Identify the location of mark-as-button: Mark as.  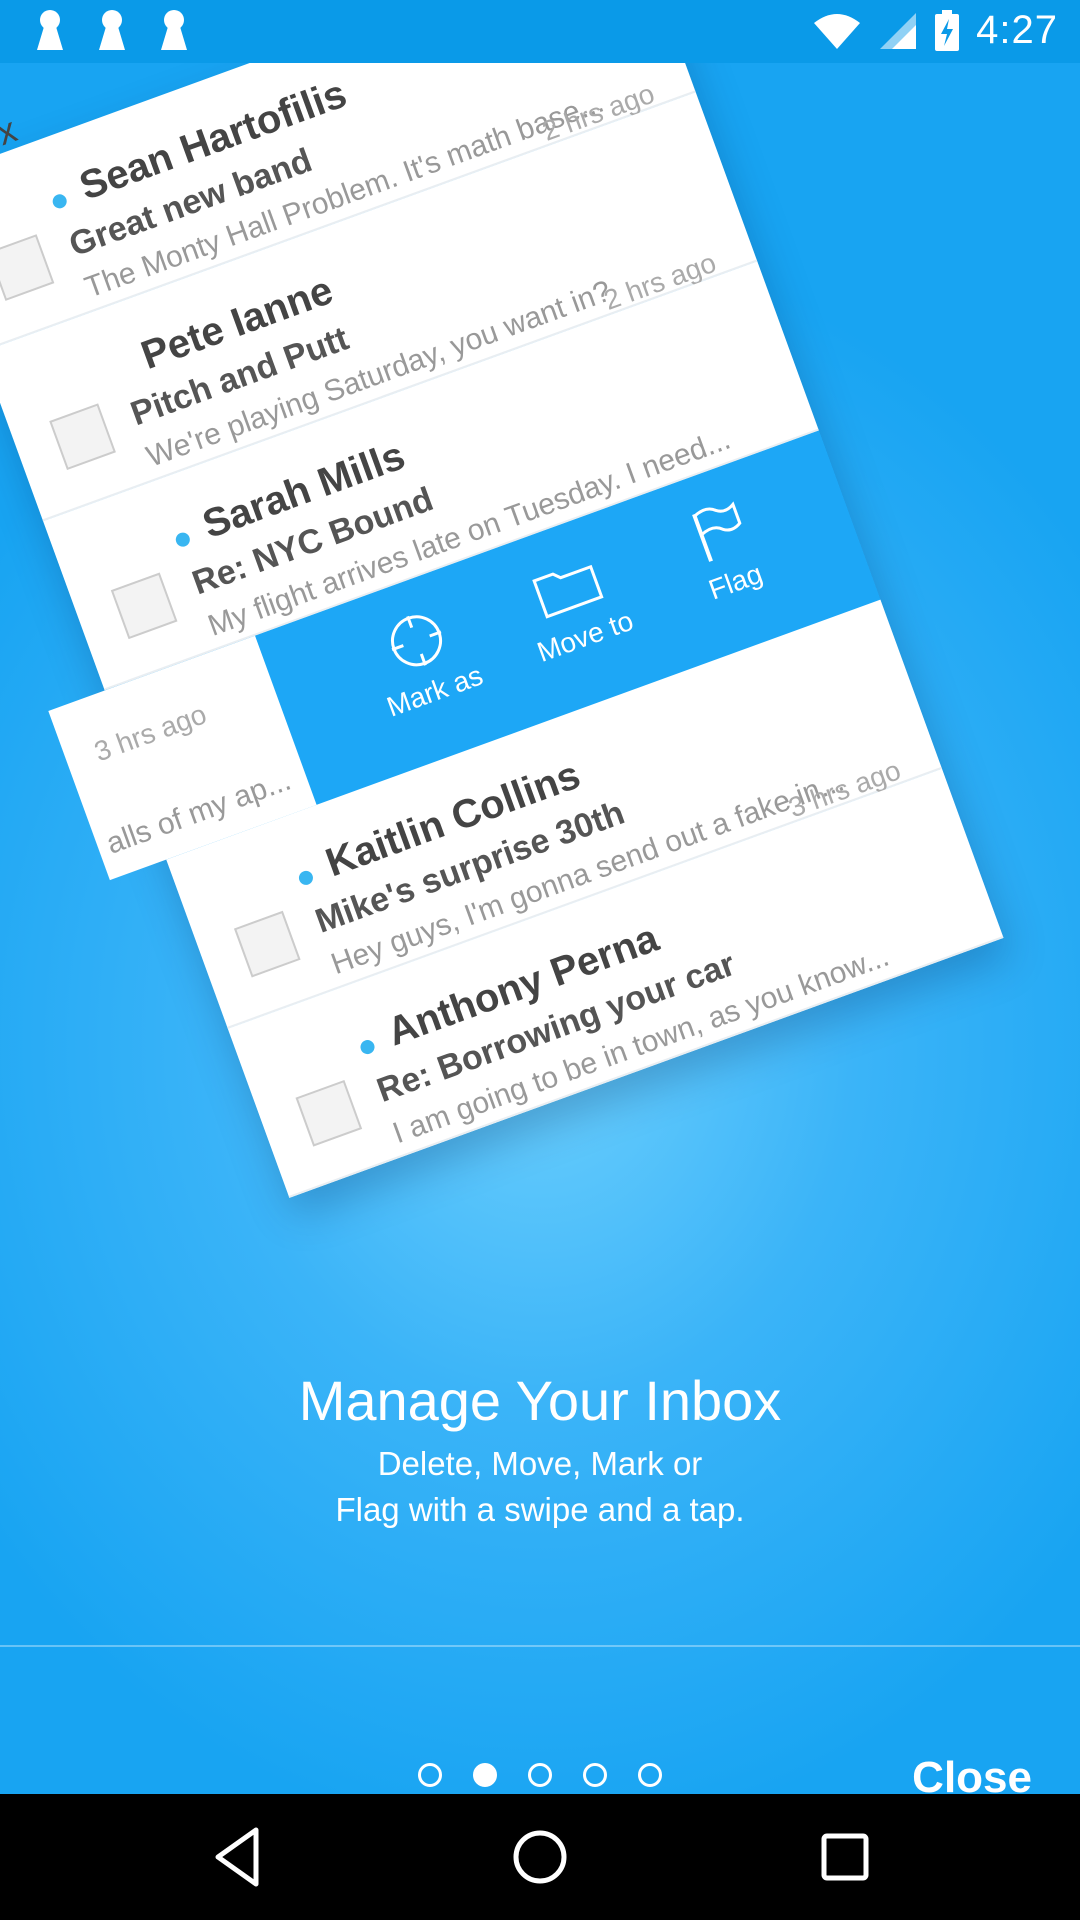
(423, 660).